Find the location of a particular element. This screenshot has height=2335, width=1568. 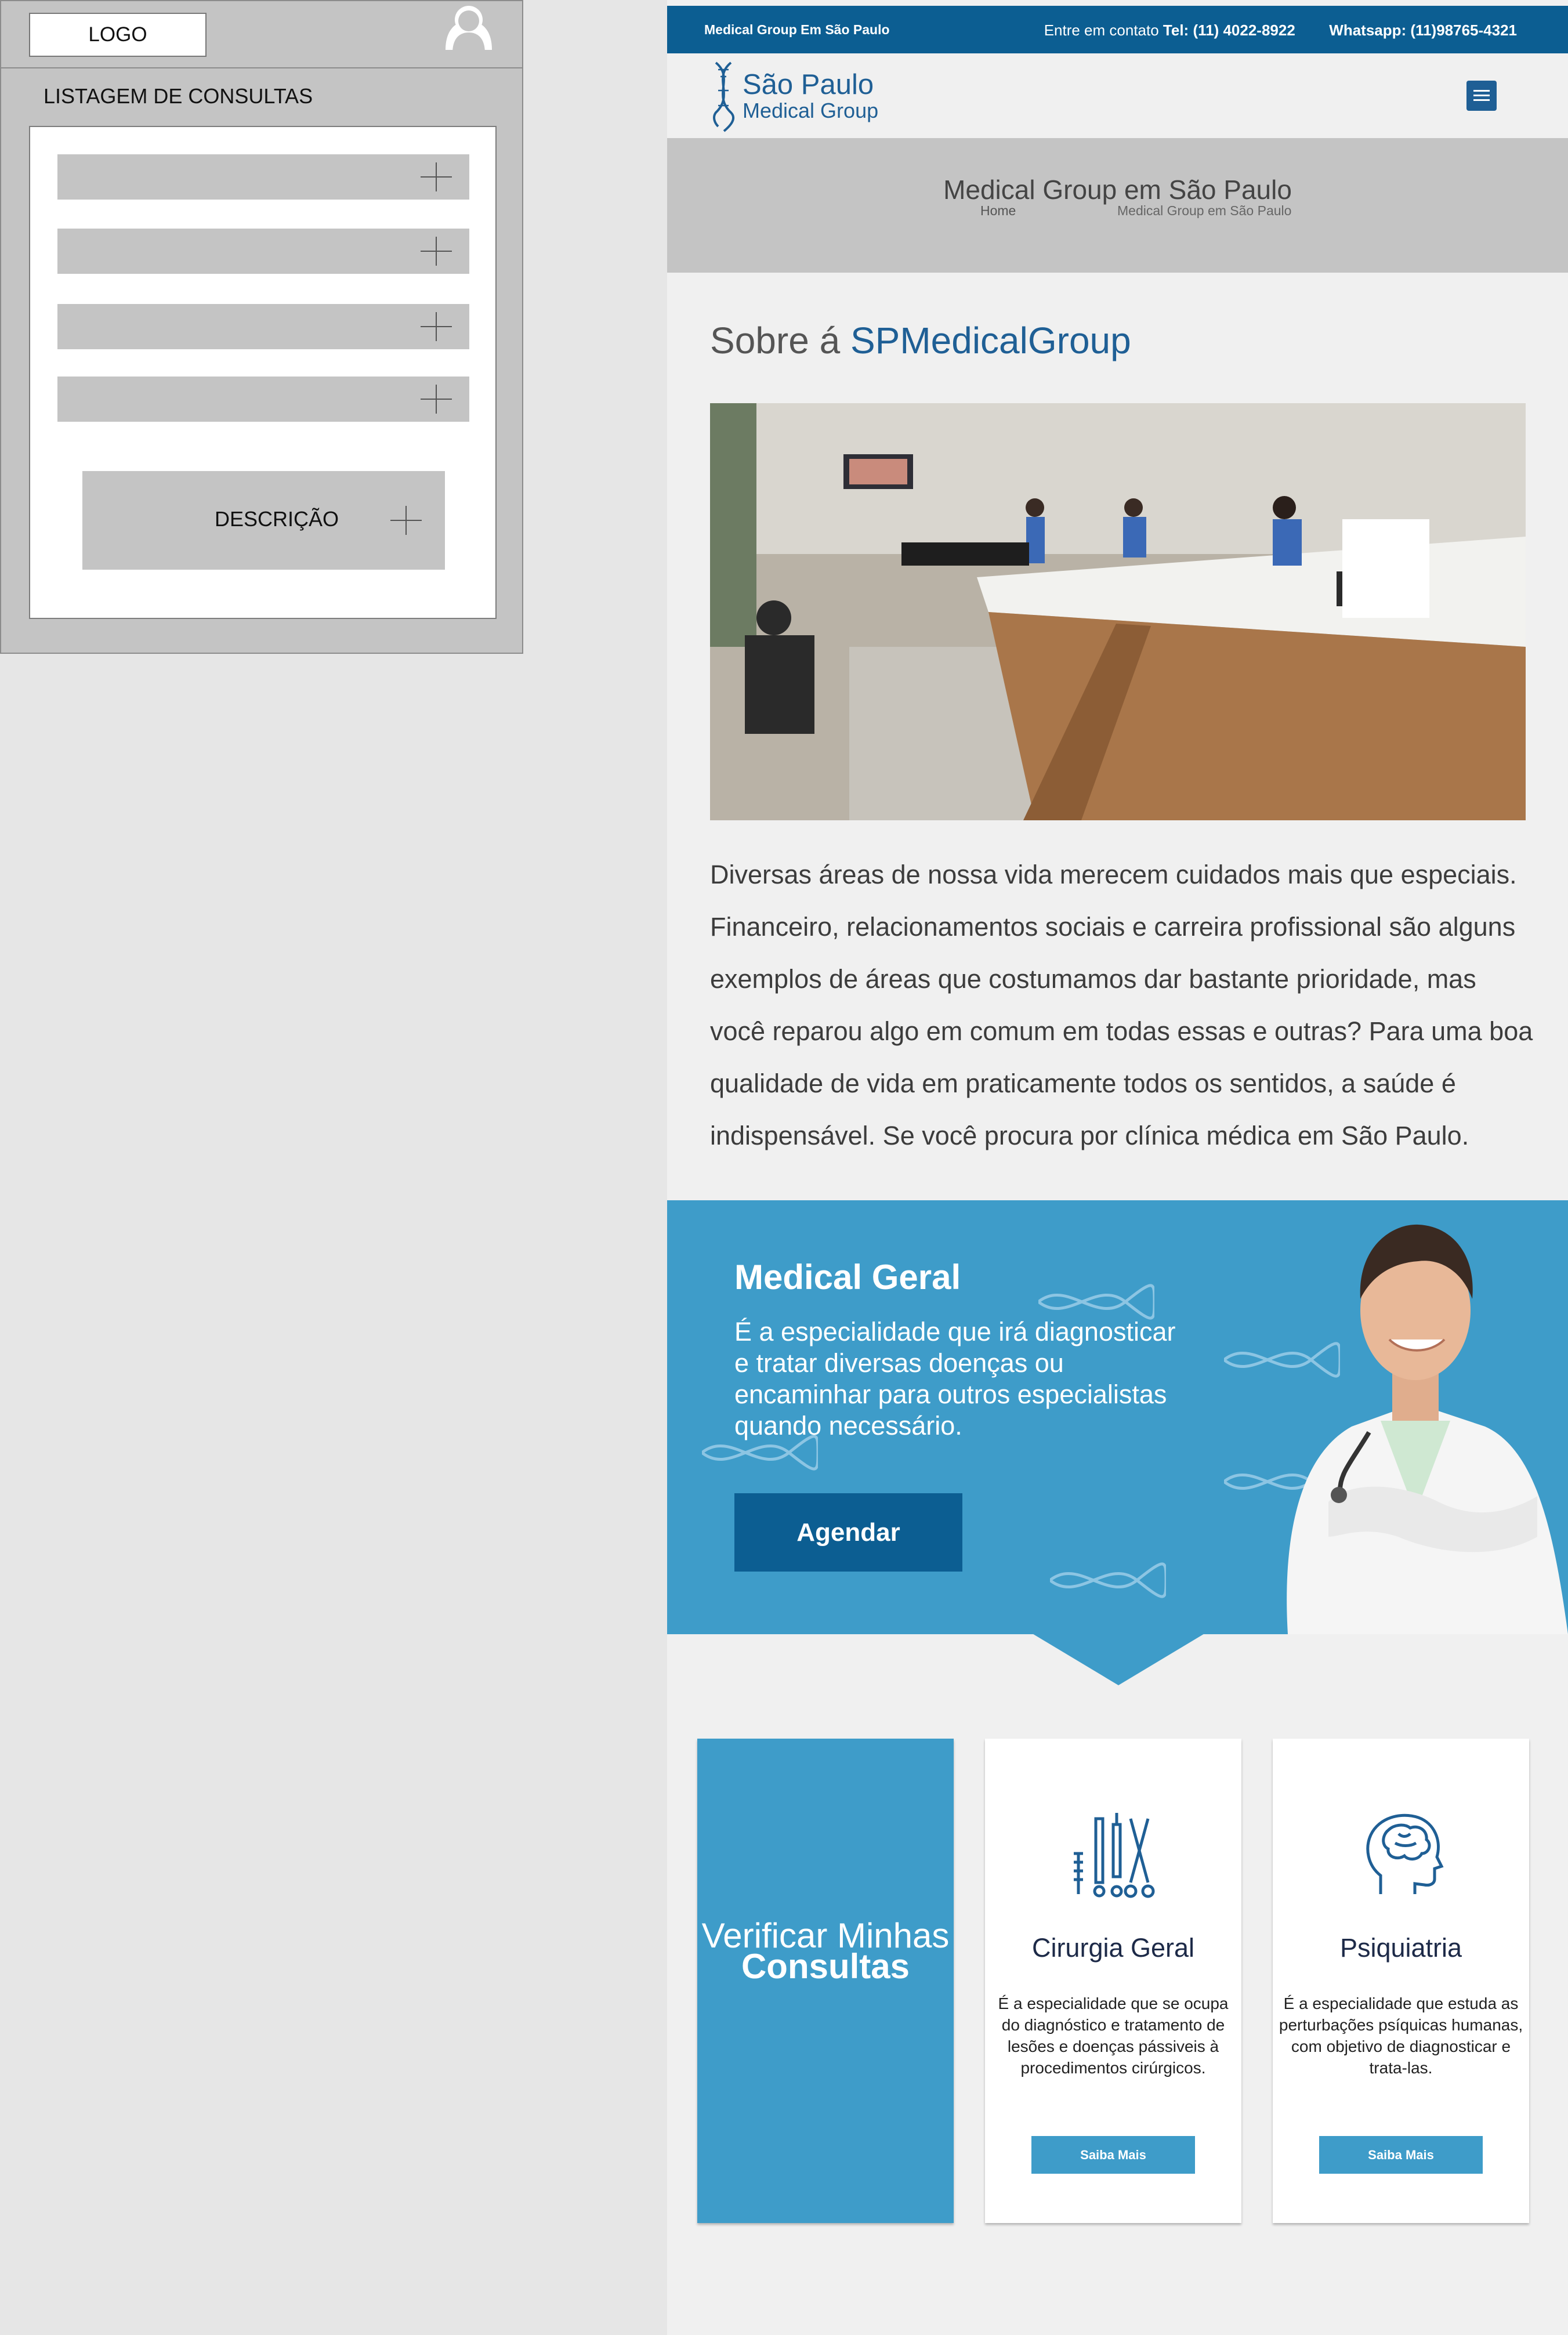

page-title: Medical Group em São Paulo is located at coordinates (1117, 190).